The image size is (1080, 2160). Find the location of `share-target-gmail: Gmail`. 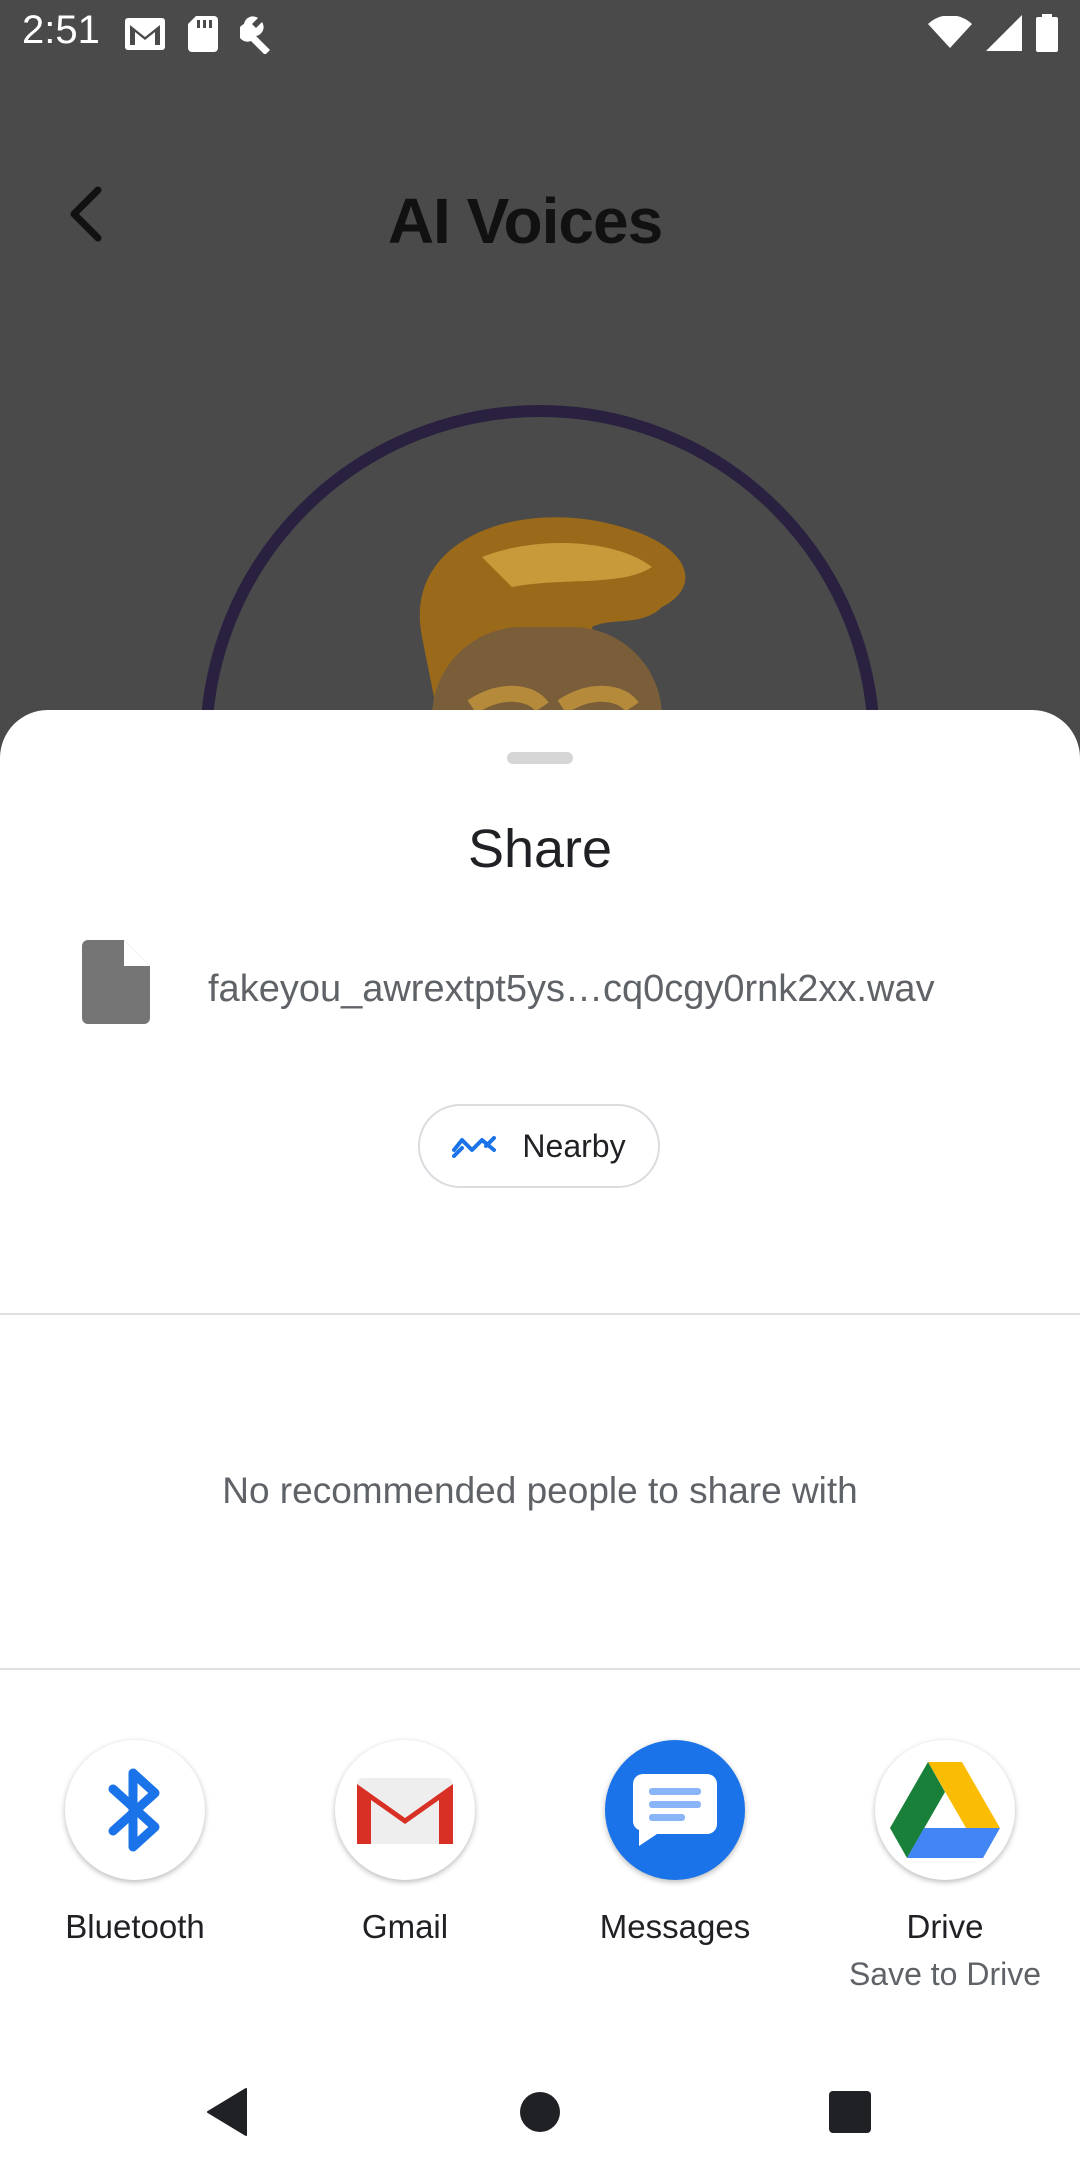

share-target-gmail: Gmail is located at coordinates (405, 1843).